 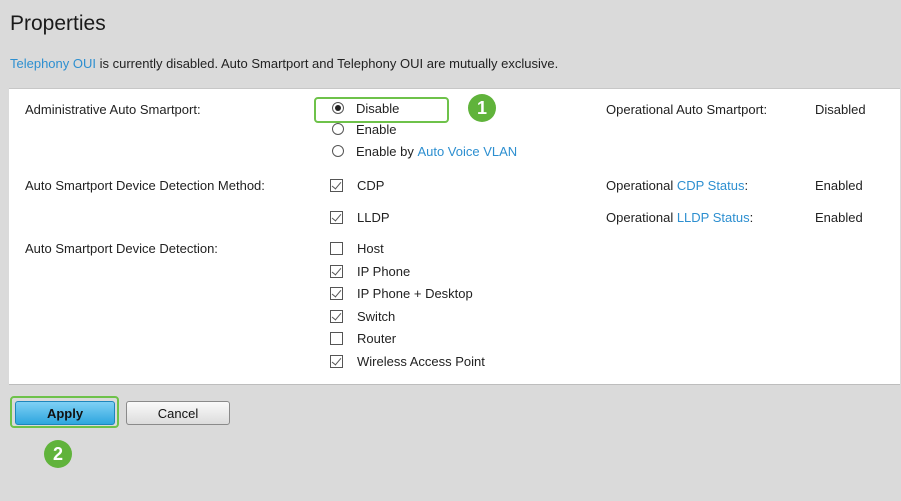 What do you see at coordinates (338, 108) in the screenshot?
I see `radio-disable-control` at bounding box center [338, 108].